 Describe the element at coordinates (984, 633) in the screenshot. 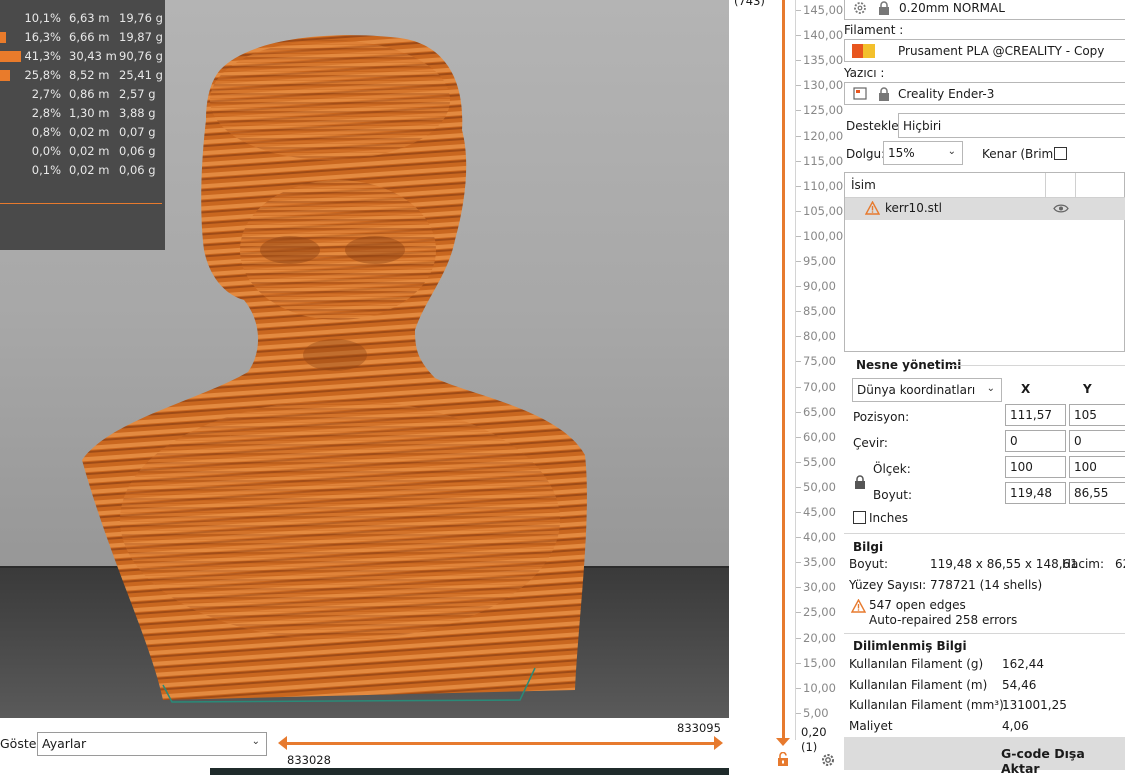

I see `section-divider` at that location.